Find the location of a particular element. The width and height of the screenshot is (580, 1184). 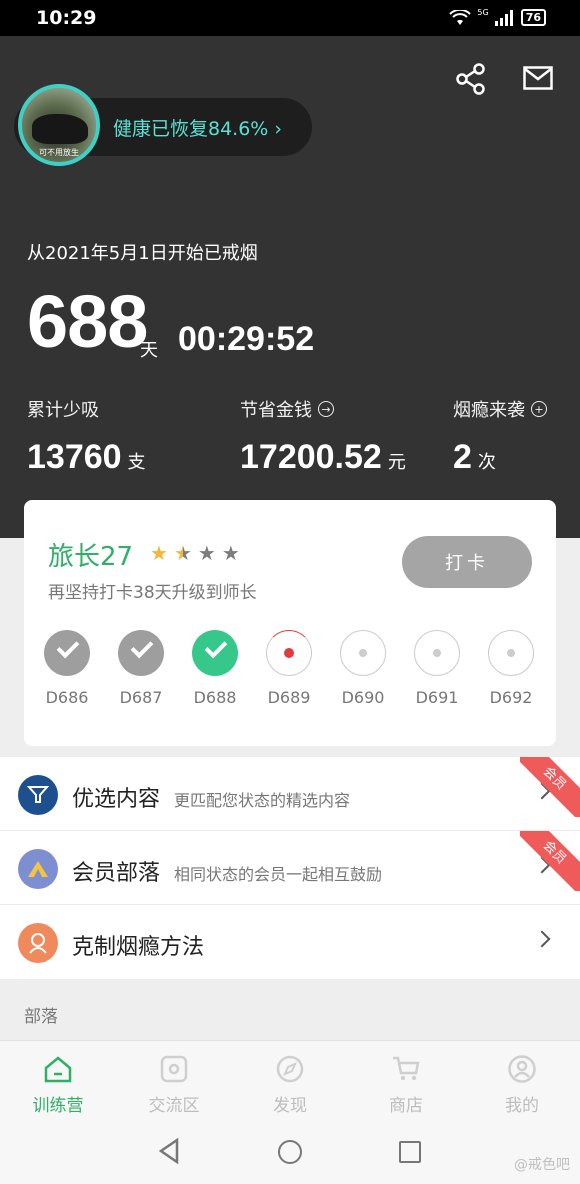

system-navigation-bar is located at coordinates (290, 1150).